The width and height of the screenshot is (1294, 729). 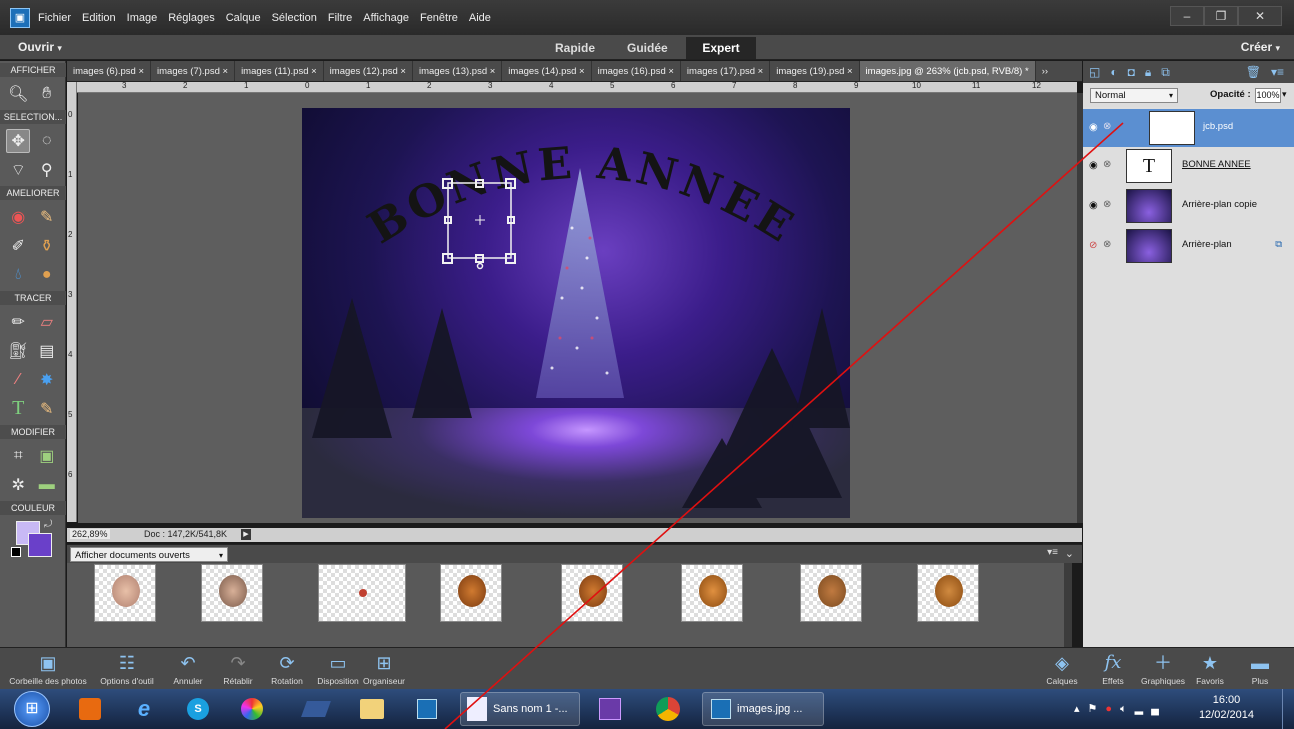 I want to click on visibility-off-icon: ⊘, so click(x=1093, y=245).